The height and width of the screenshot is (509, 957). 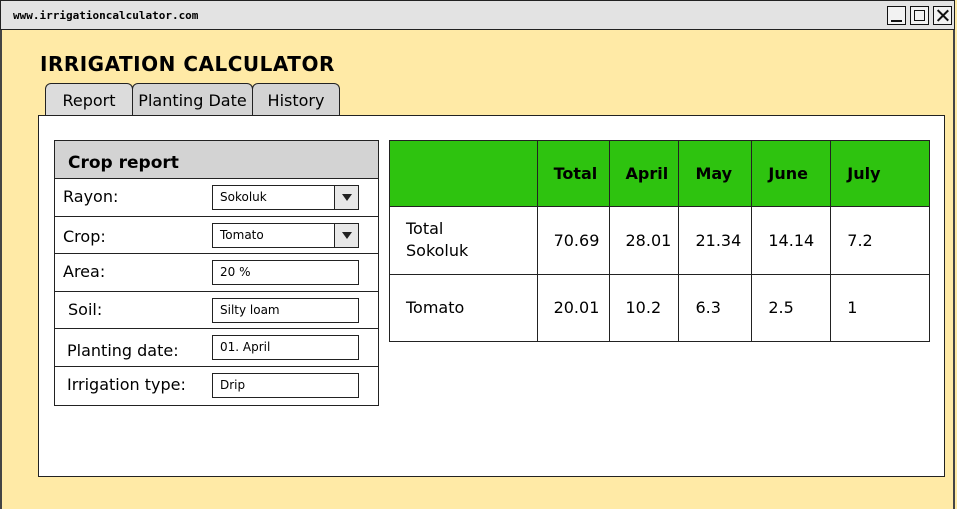 What do you see at coordinates (243, 197) in the screenshot?
I see `rayon-select-value: Sokoluk` at bounding box center [243, 197].